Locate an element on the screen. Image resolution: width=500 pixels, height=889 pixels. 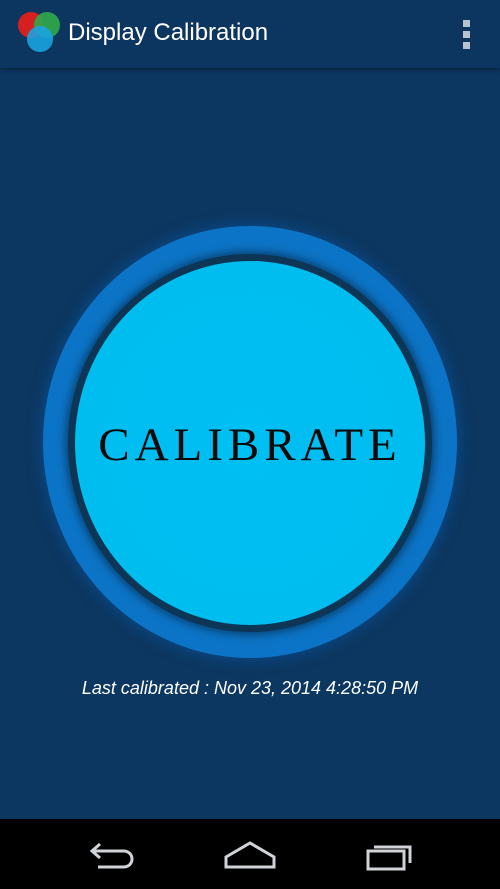
back-icon is located at coordinates (110, 855).